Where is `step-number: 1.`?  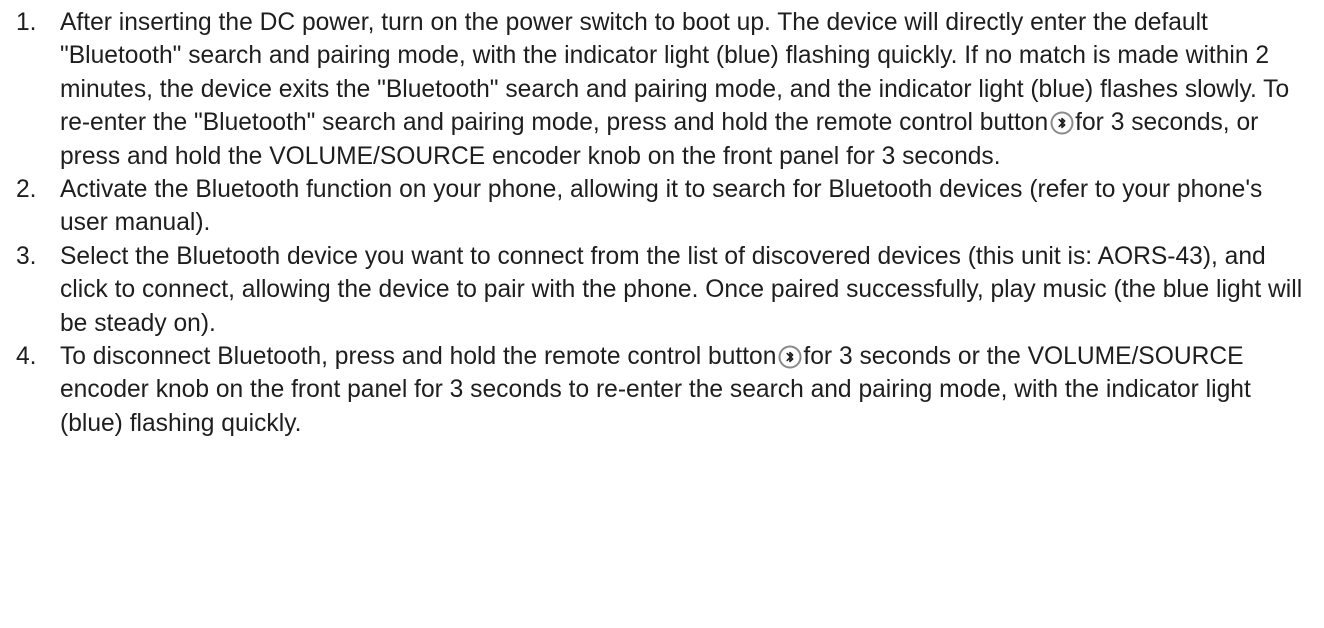
step-number: 1. is located at coordinates (26, 22).